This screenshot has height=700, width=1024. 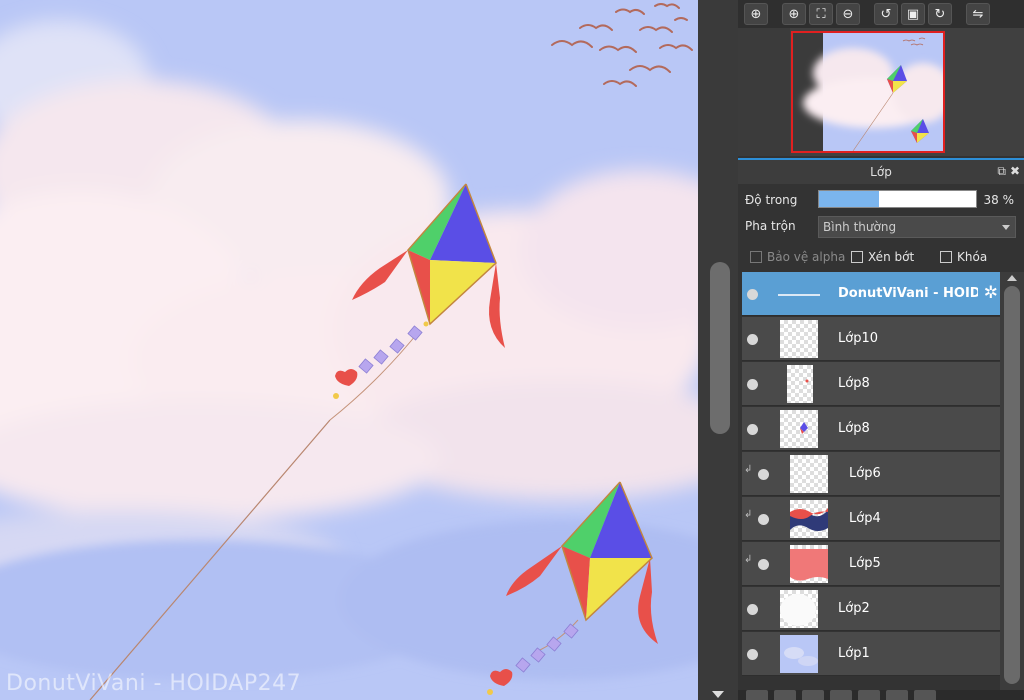 I want to click on blend-mode-select: Bình thường, so click(x=917, y=227).